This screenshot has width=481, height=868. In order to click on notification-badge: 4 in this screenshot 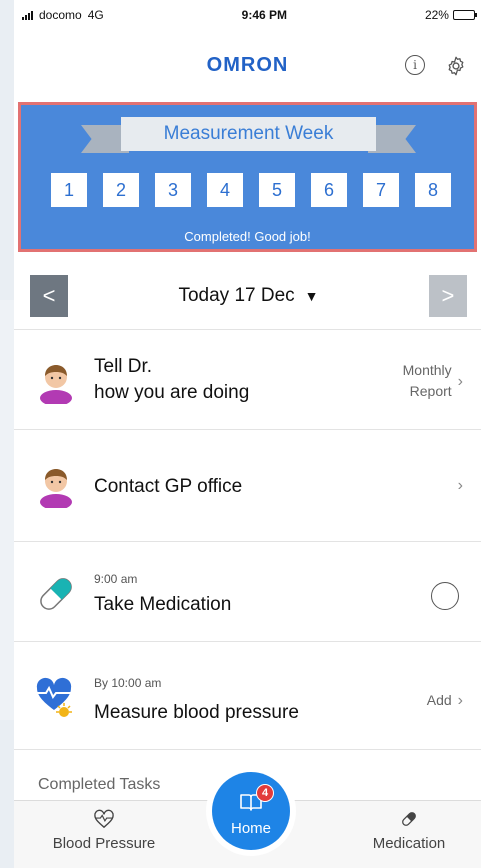, I will do `click(265, 793)`.